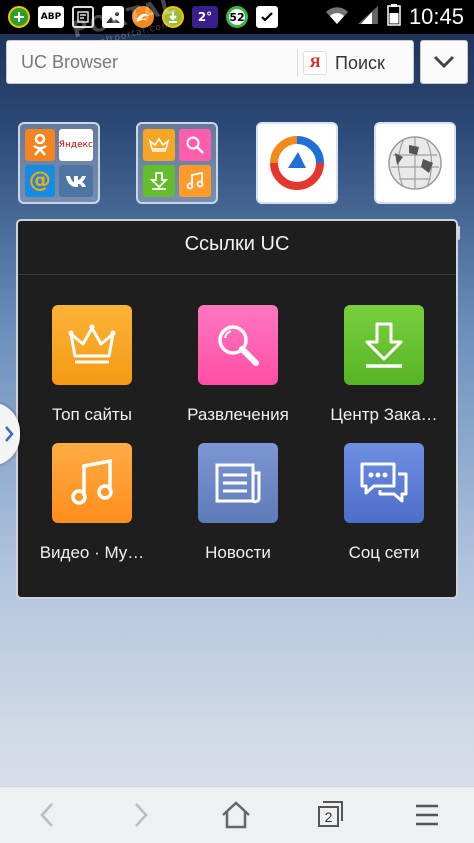  Describe the element at coordinates (173, 17) in the screenshot. I see `download-manager-icon` at that location.